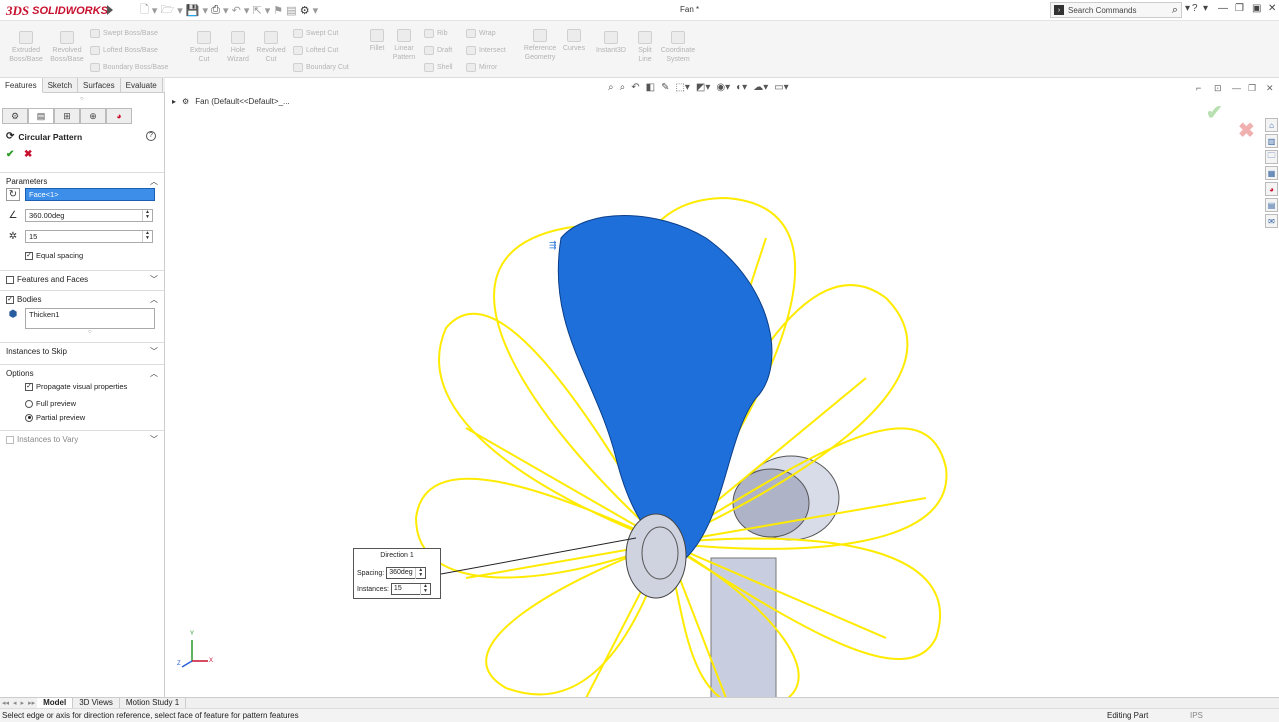 The height and width of the screenshot is (722, 1279). I want to click on next-tab-icon: ▸, so click(23, 703).